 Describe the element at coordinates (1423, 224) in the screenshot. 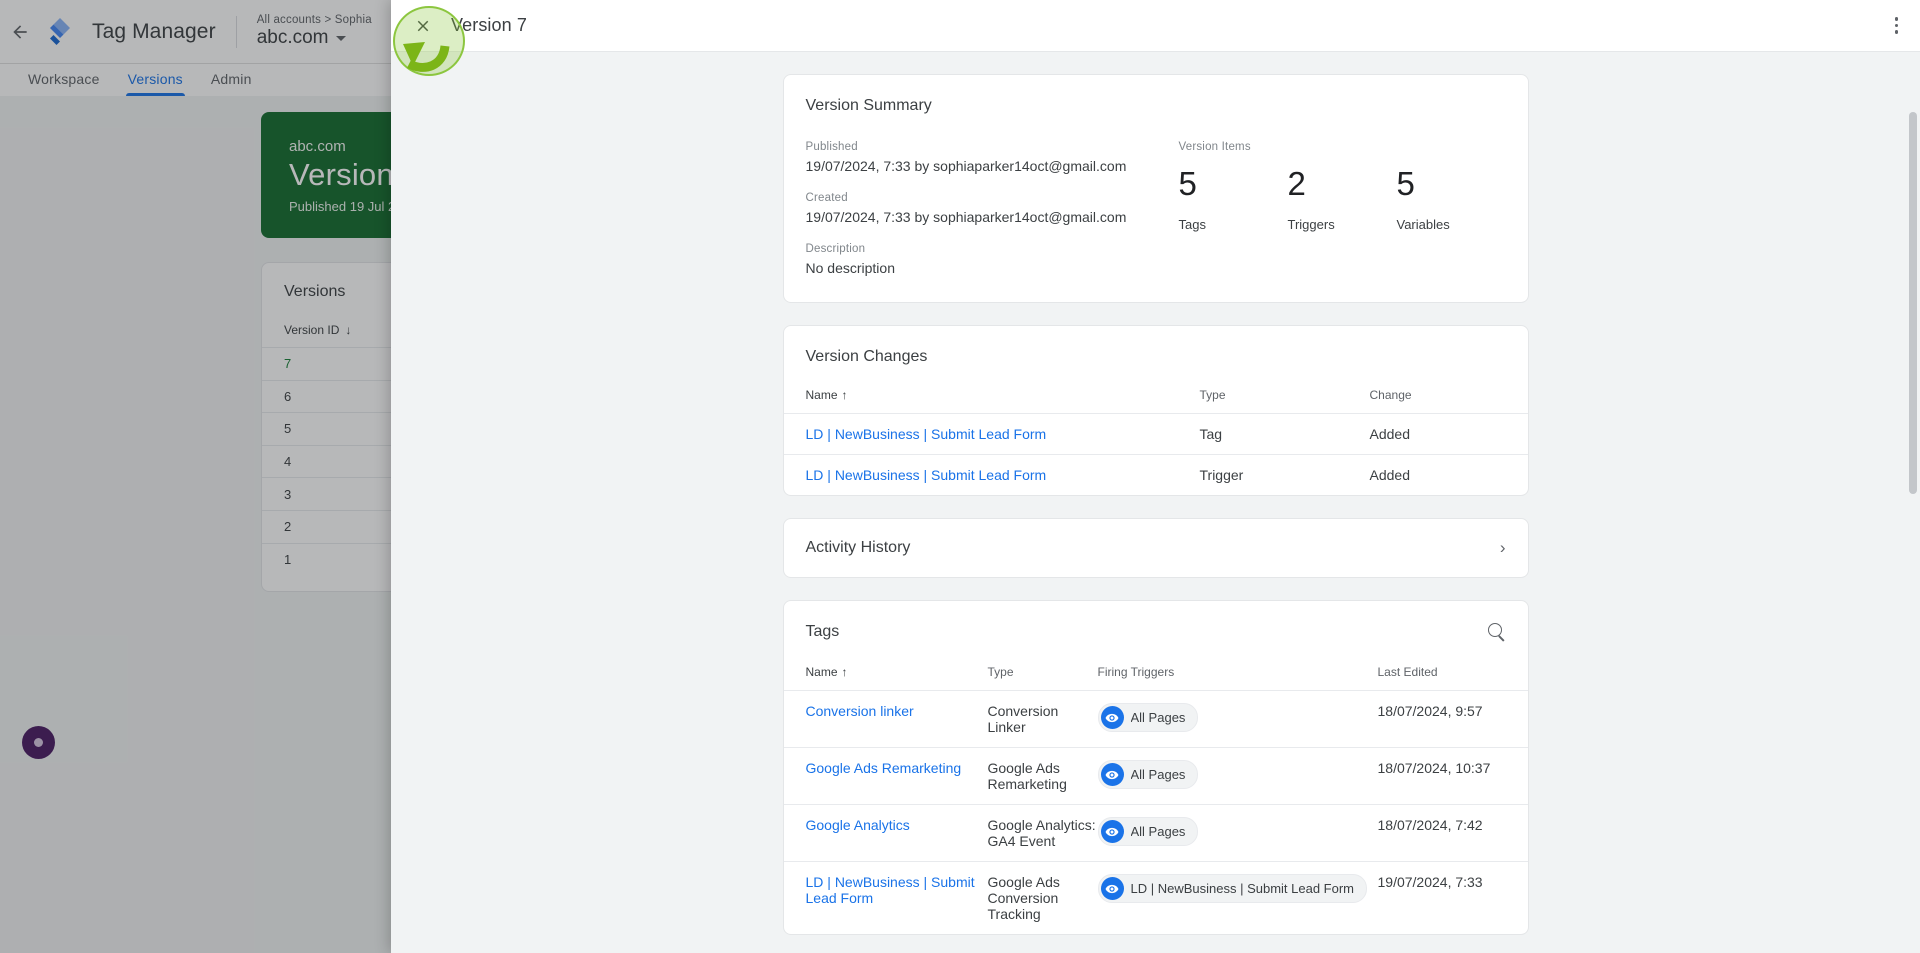

I see `variables-caption: Variables` at that location.